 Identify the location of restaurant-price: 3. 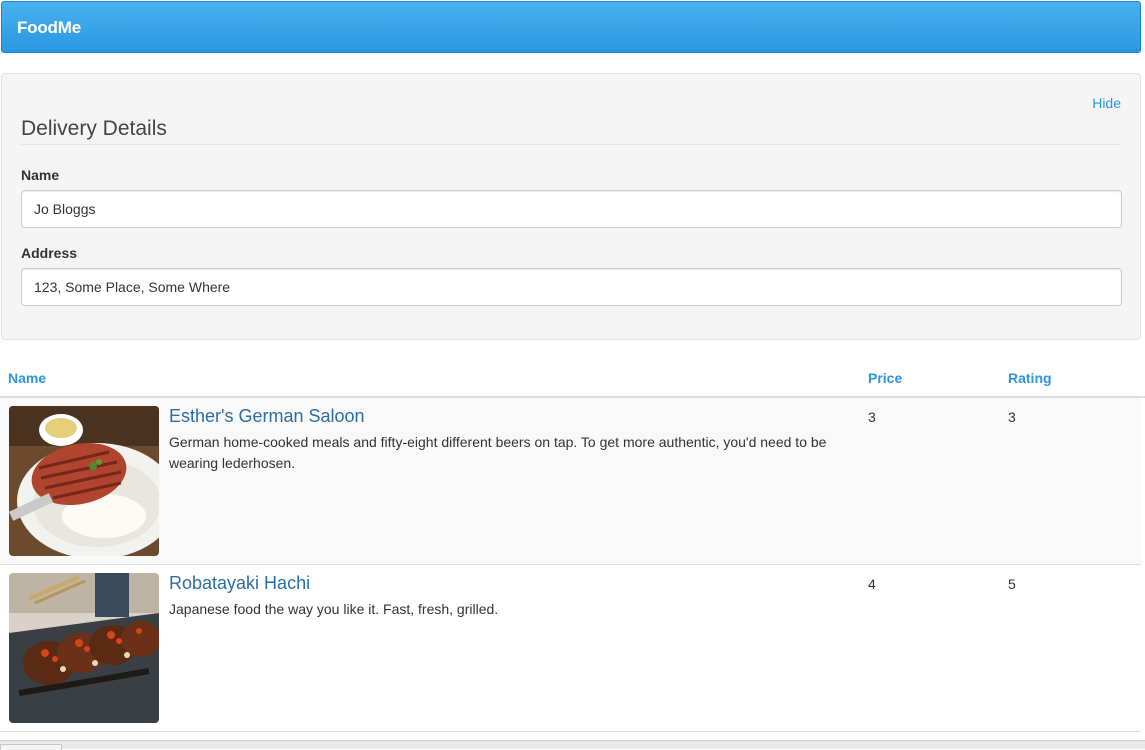
(872, 417).